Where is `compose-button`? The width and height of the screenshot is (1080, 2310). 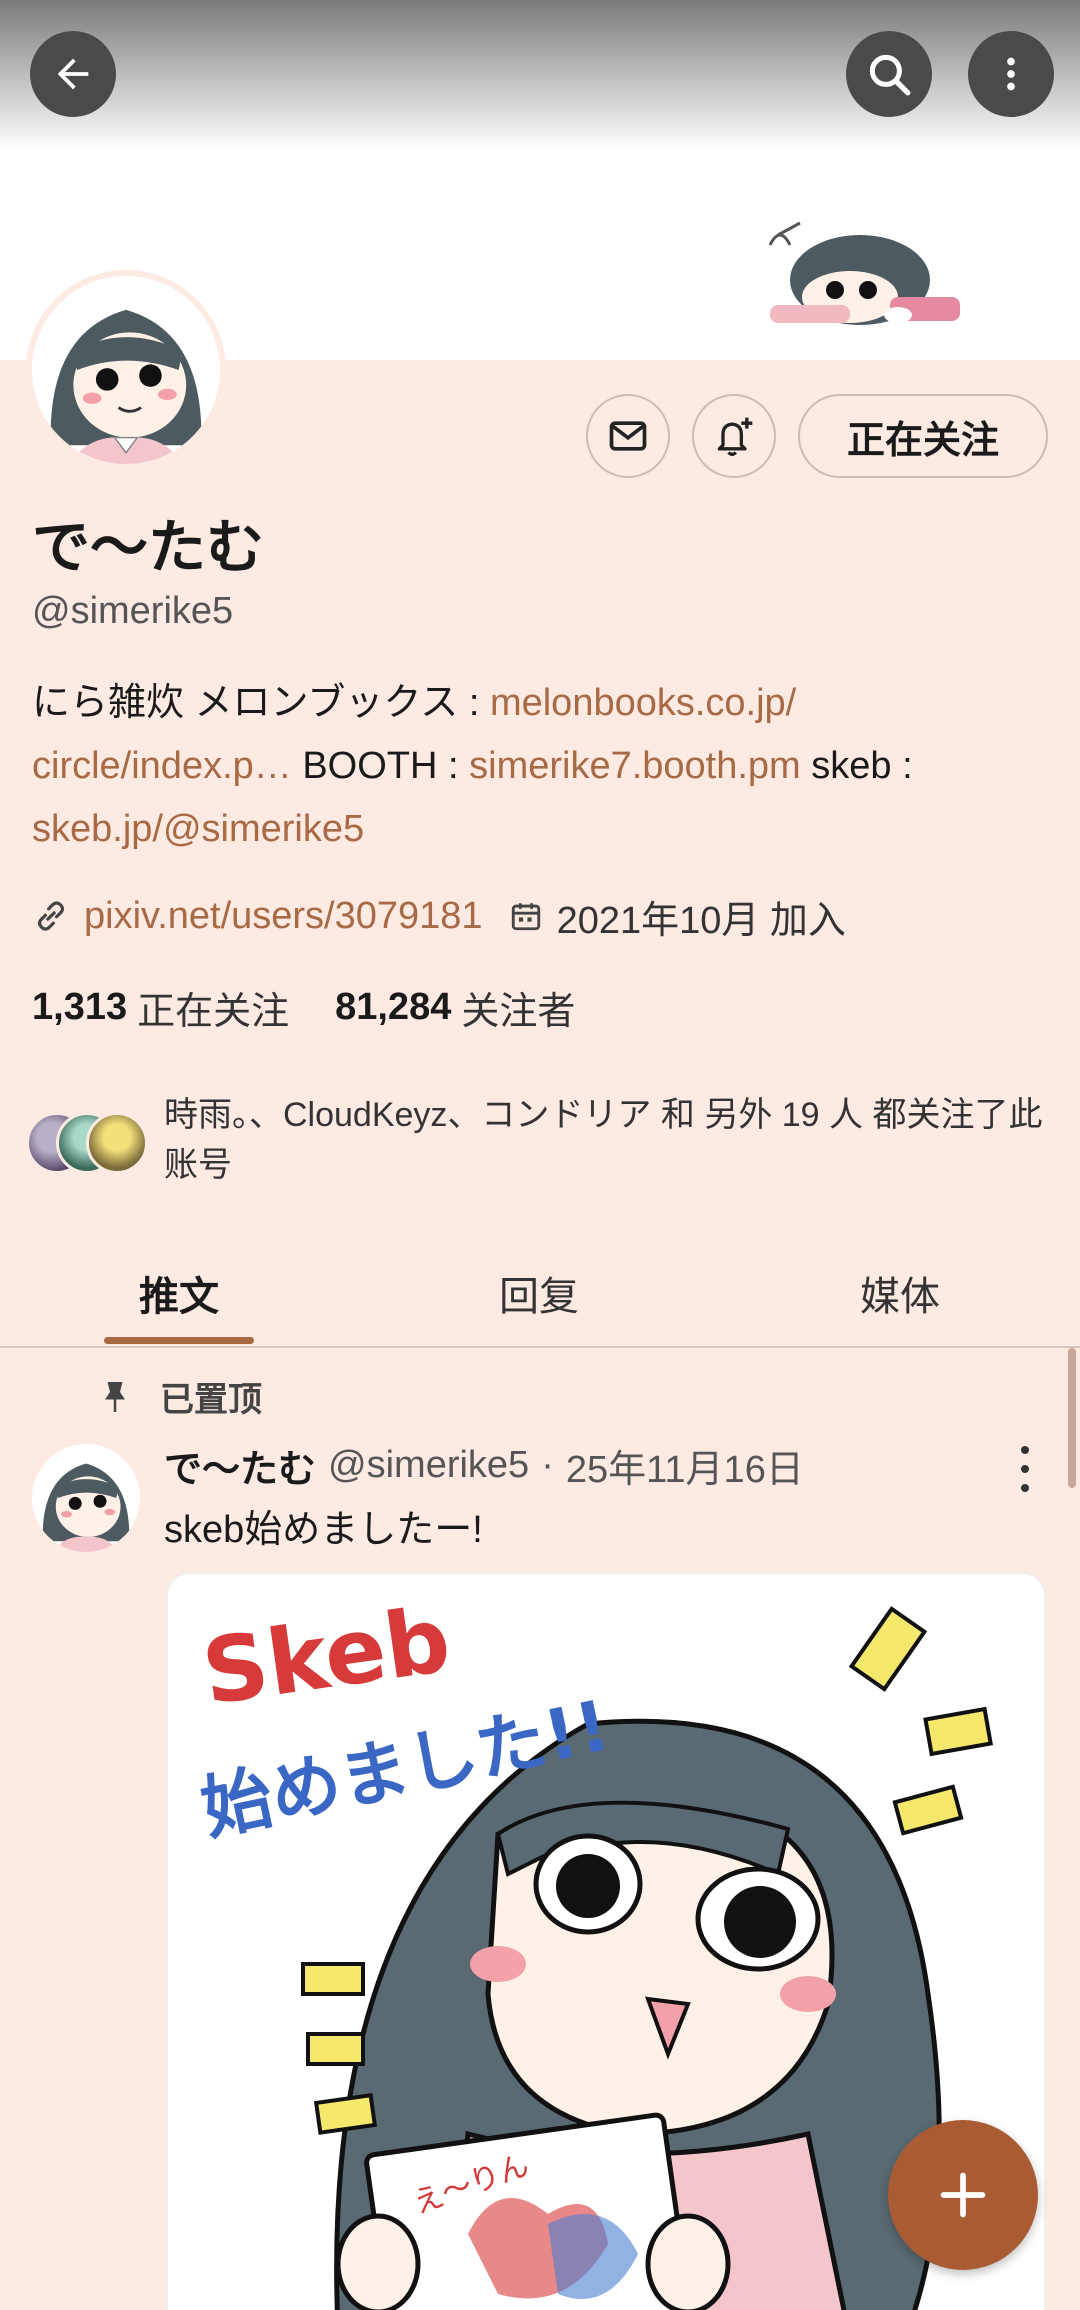 compose-button is located at coordinates (963, 2195).